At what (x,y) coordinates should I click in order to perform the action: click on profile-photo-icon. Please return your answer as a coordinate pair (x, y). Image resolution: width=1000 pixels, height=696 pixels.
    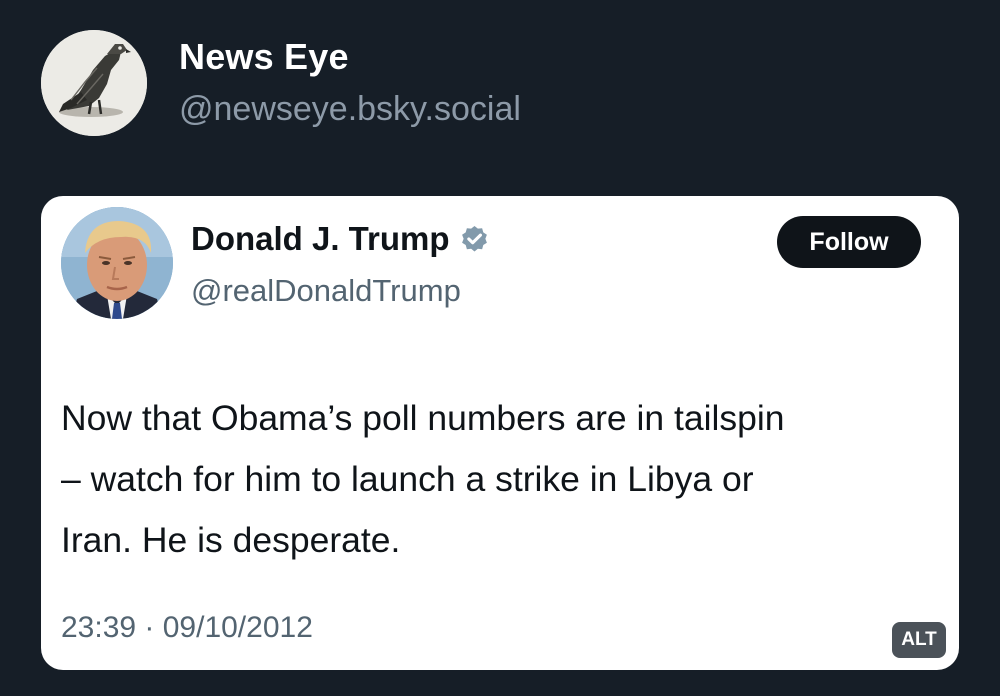
    Looking at the image, I should click on (117, 263).